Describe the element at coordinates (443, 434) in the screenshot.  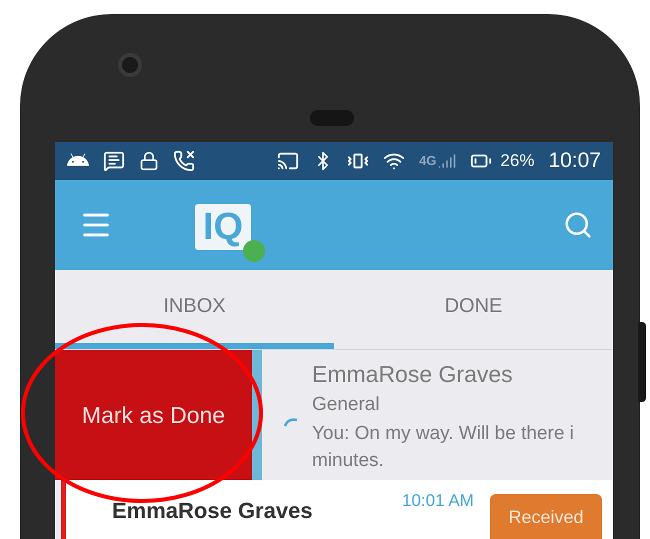
I see `message-preview: You: On my way. Will be there i` at that location.